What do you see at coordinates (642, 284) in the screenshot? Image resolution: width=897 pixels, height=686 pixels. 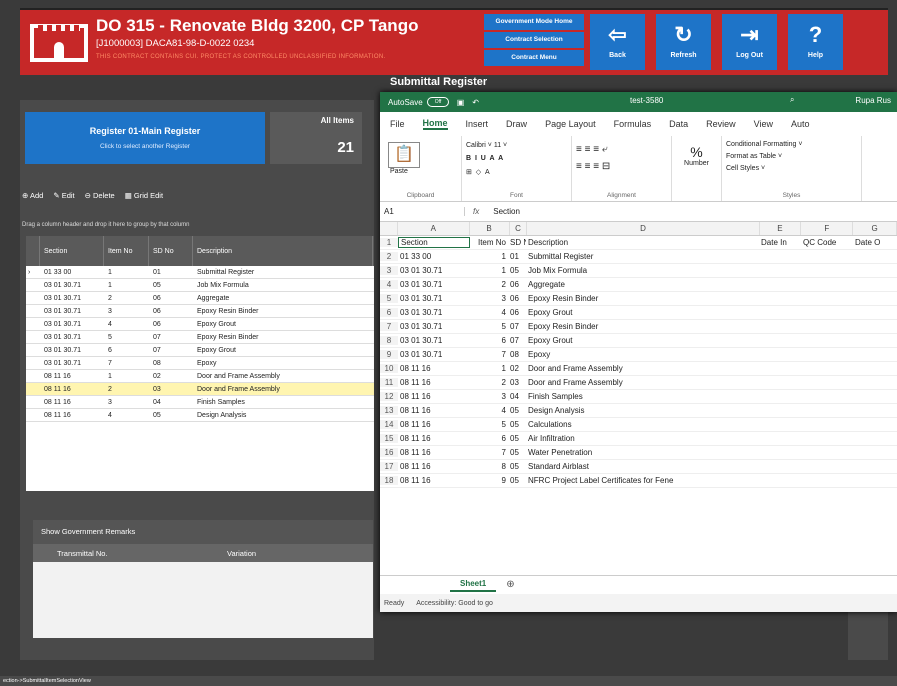 I see `sheet-cell: Aggregate` at bounding box center [642, 284].